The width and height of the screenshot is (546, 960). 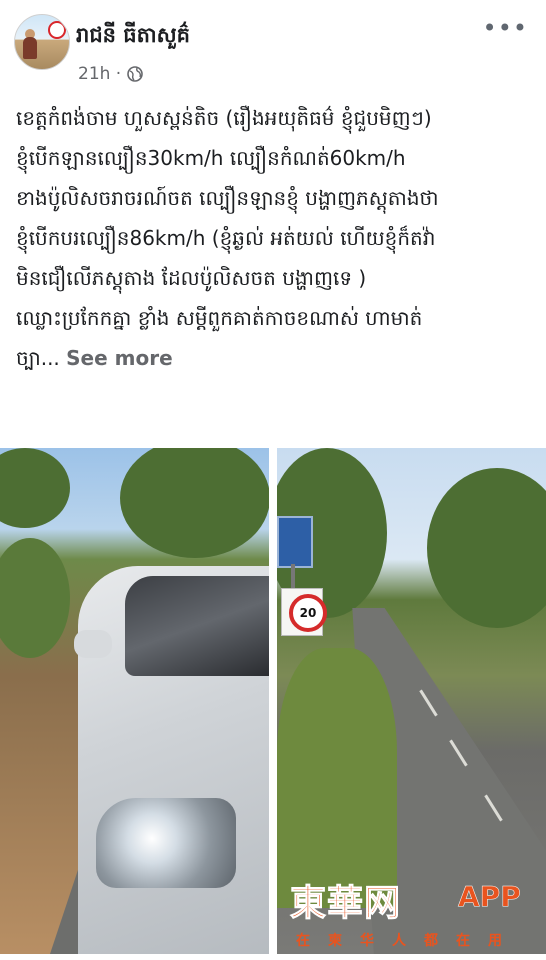 I want to click on photo-divider, so click(x=273, y=701).